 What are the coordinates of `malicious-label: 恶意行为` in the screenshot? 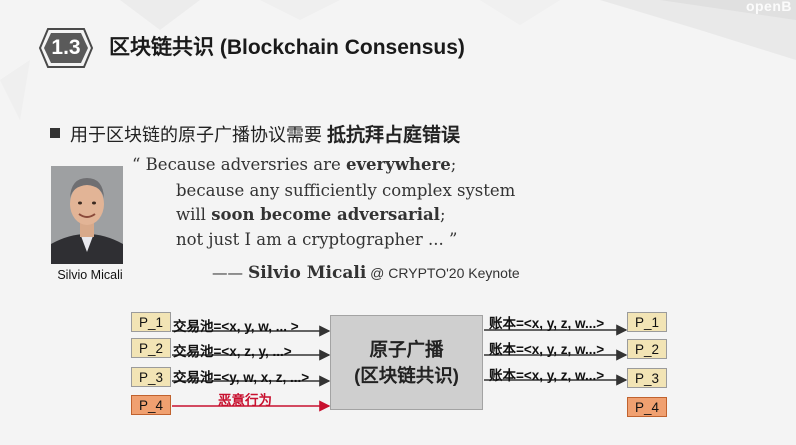 It's located at (245, 400).